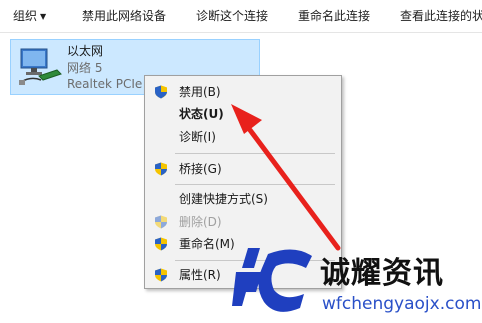  I want to click on menu-item-diagnose: 诊断(I), so click(243, 137).